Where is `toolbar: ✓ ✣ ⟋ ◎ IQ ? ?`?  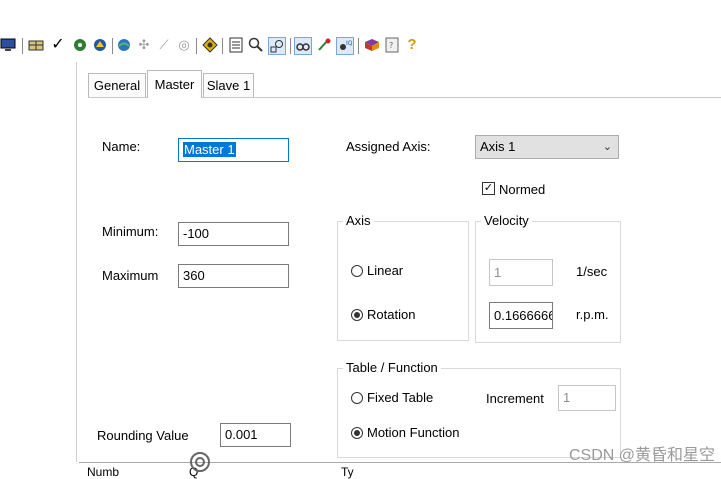
toolbar: ✓ ✣ ⟋ ◎ IQ ? ? is located at coordinates (360, 27).